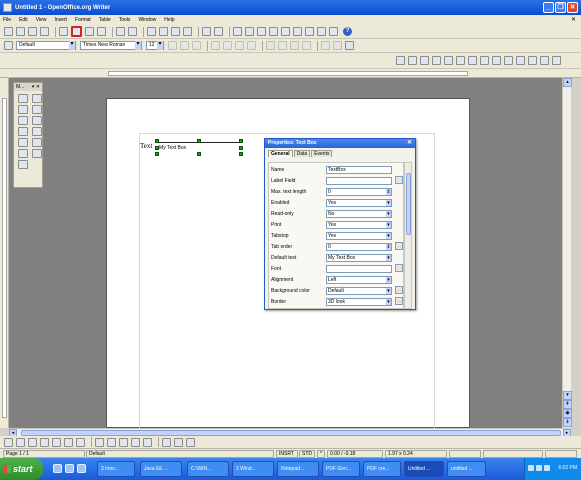  What do you see at coordinates (63, 31) in the screenshot?
I see `edit-file-icon` at bounding box center [63, 31].